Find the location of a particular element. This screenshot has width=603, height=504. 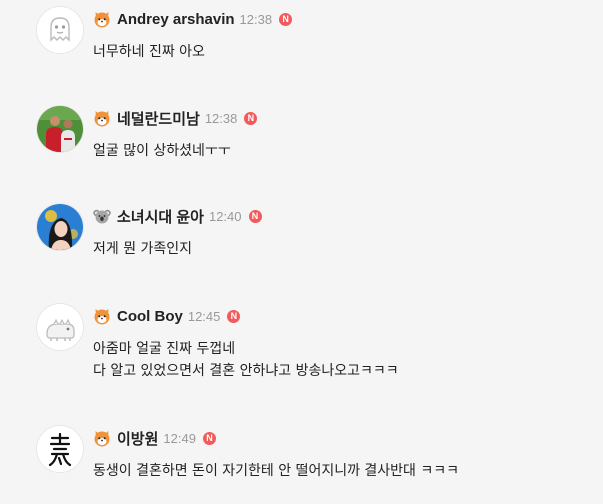

comment-header: 소녀시대 윤아 12:40 N is located at coordinates (177, 216).